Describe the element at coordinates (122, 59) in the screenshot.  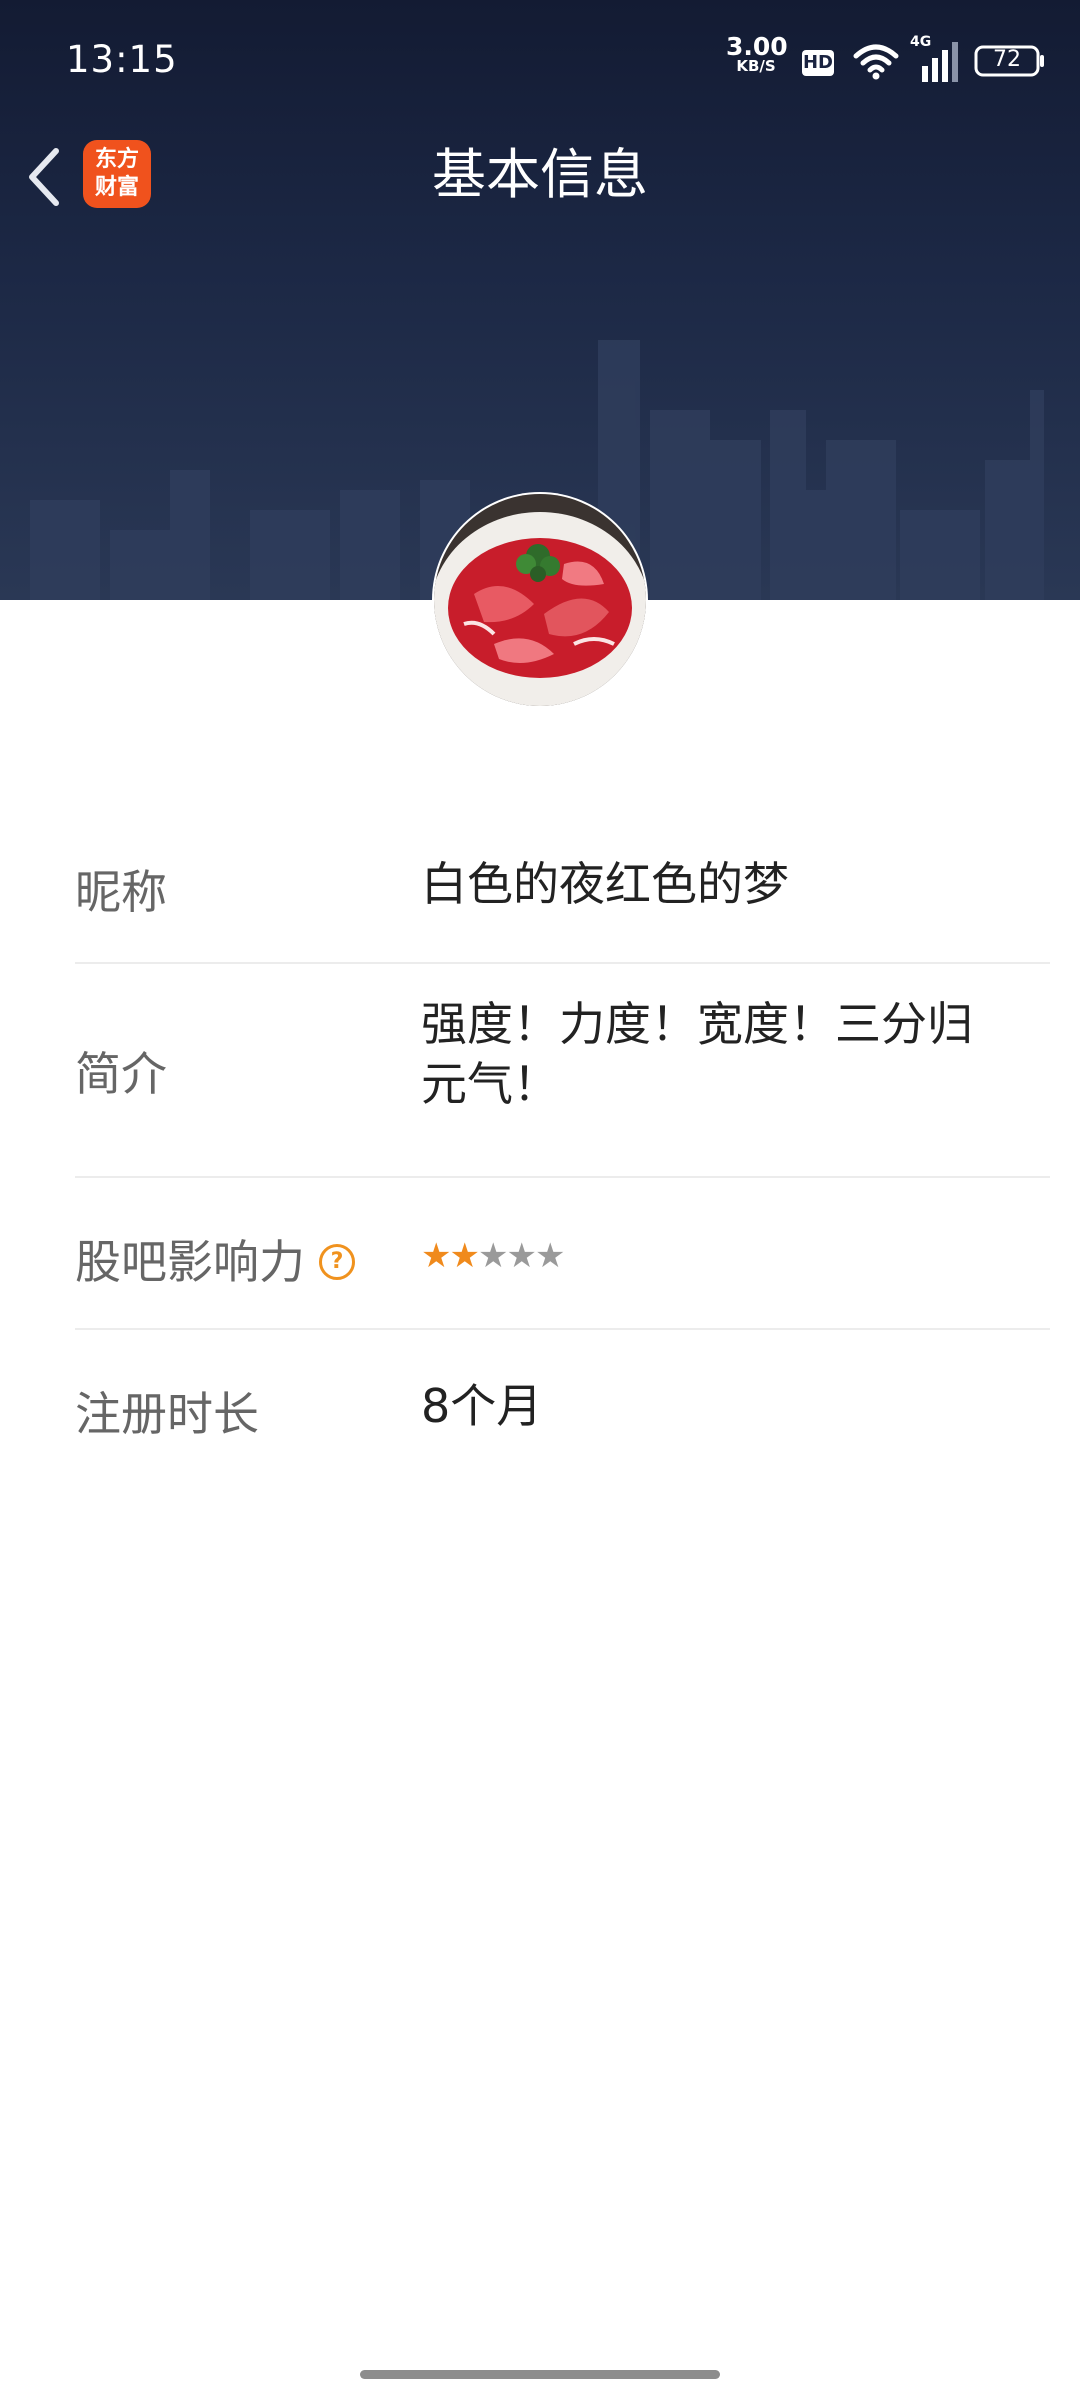
I see `status-time: 13:15` at that location.